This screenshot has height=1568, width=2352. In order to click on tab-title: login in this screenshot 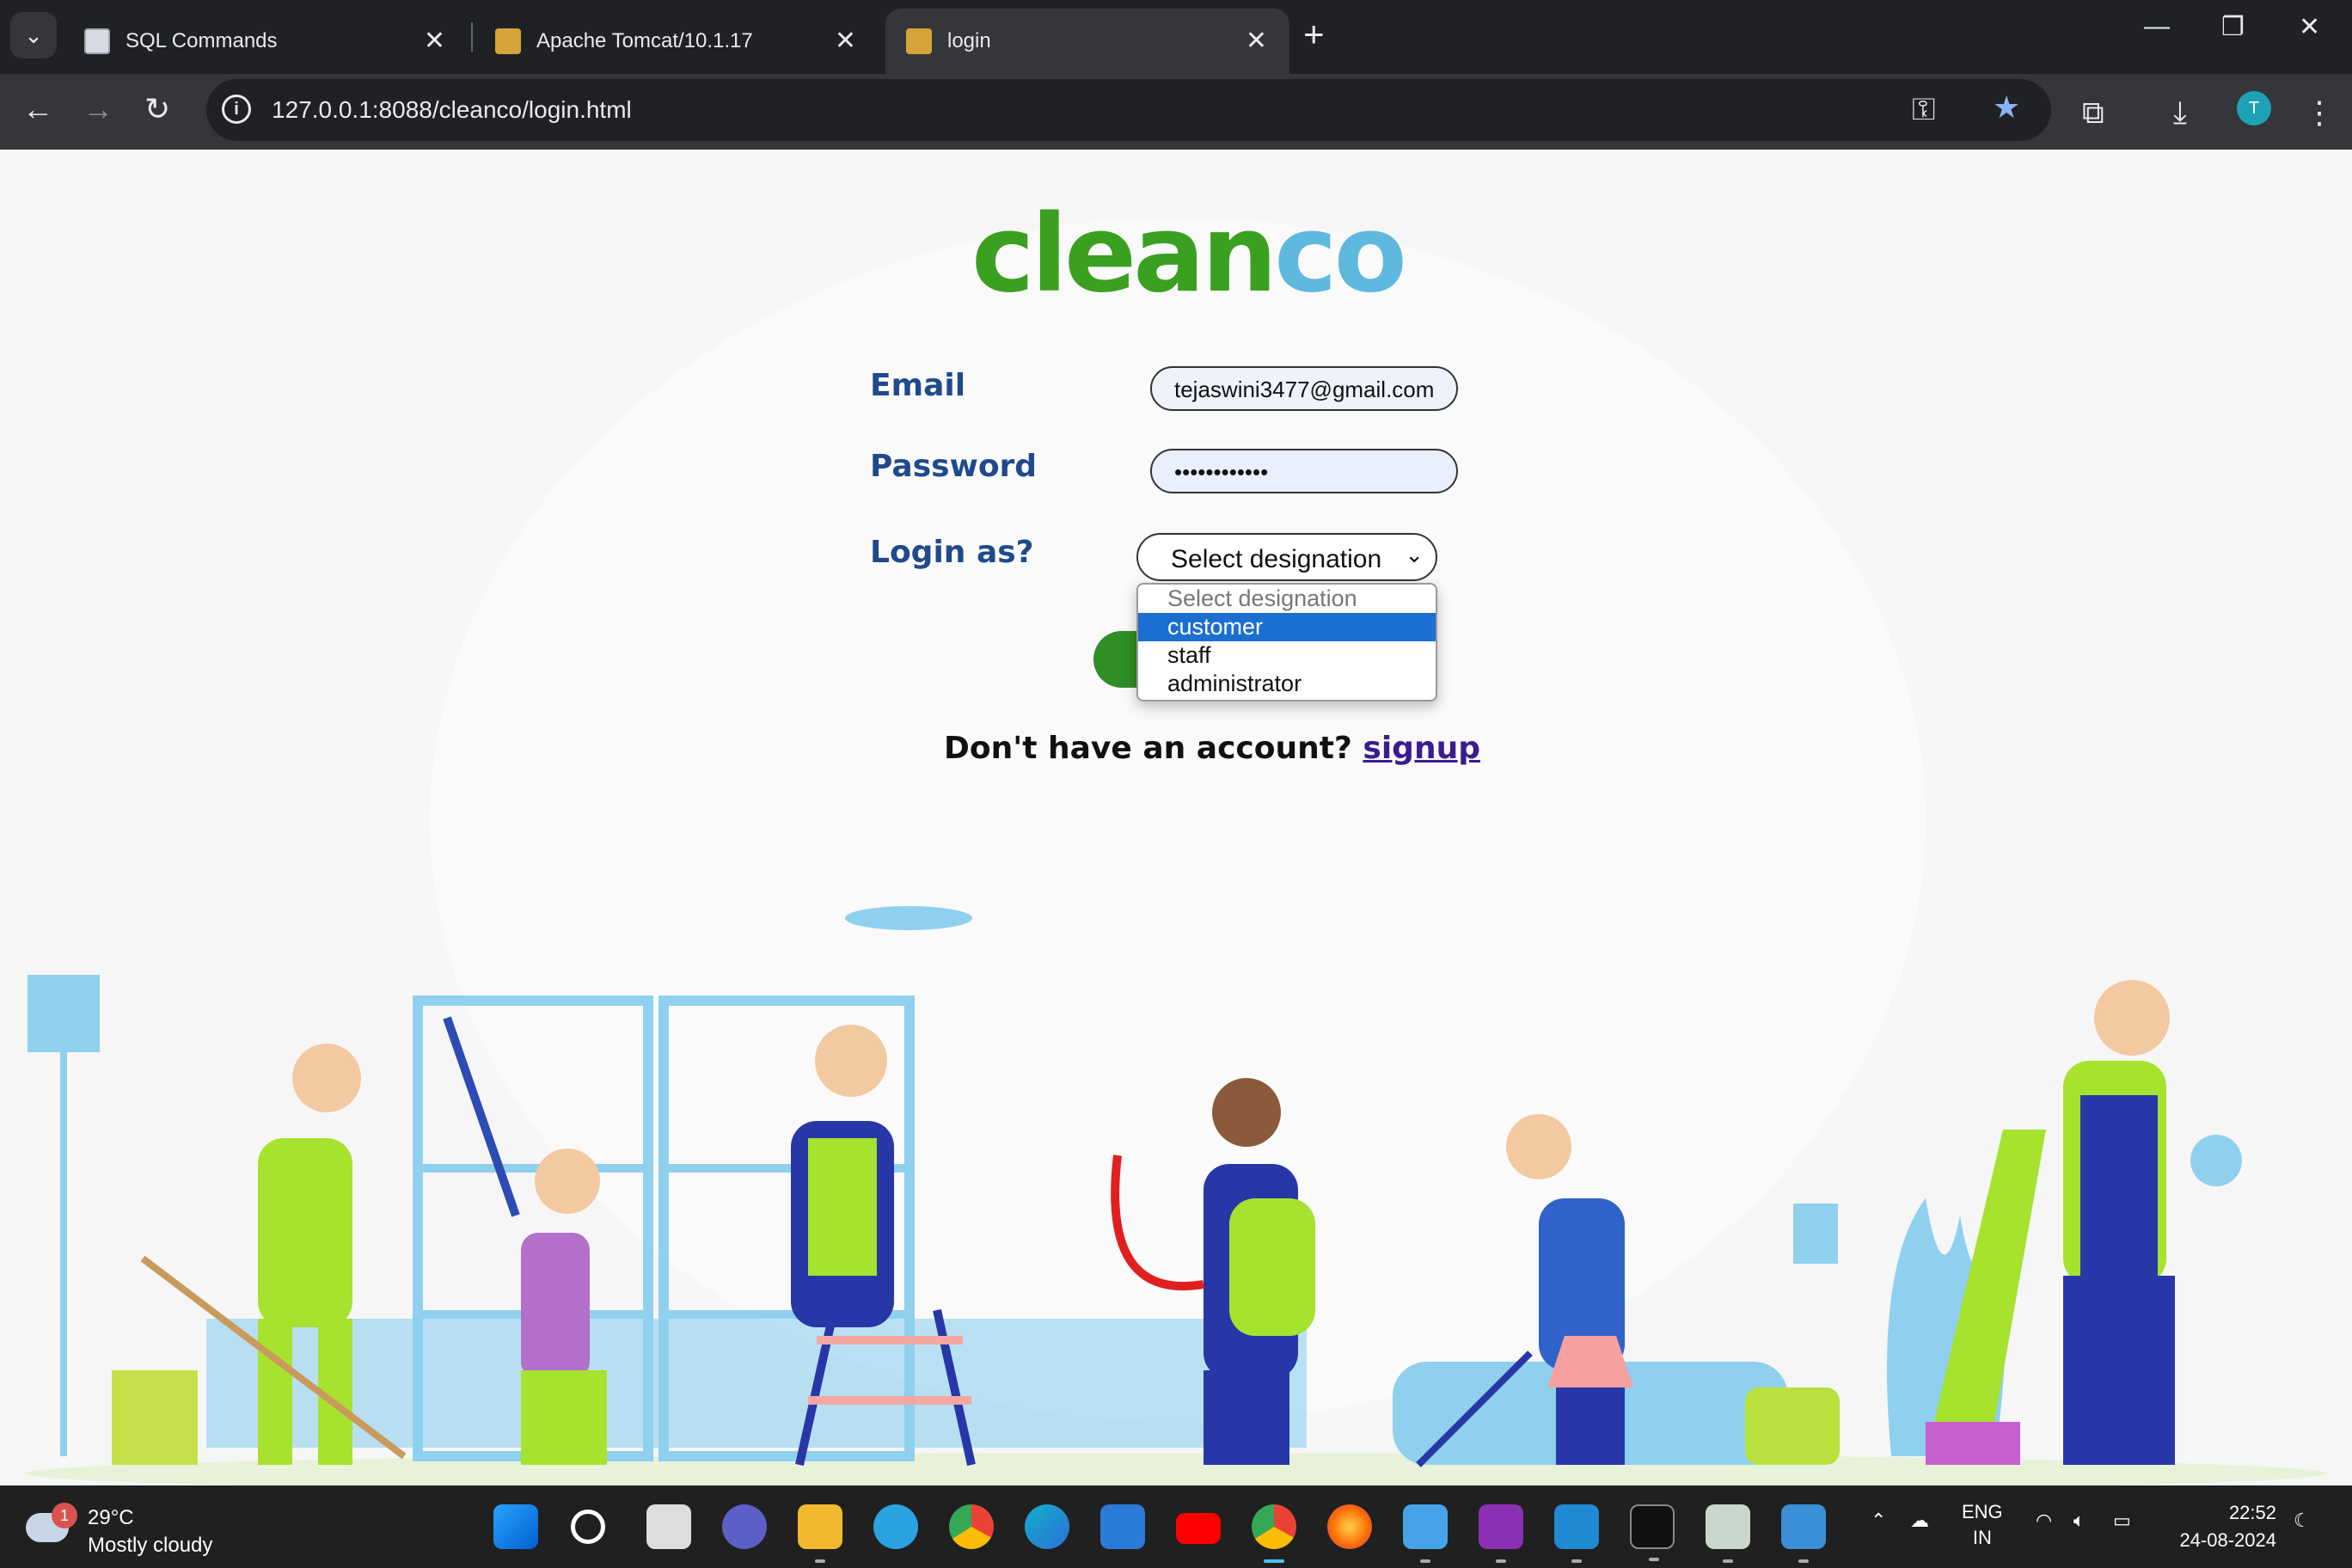, I will do `click(969, 40)`.